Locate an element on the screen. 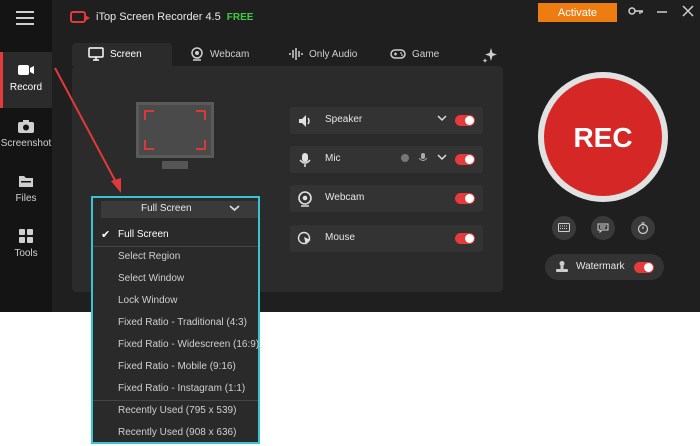  stamp-icon is located at coordinates (562, 266).